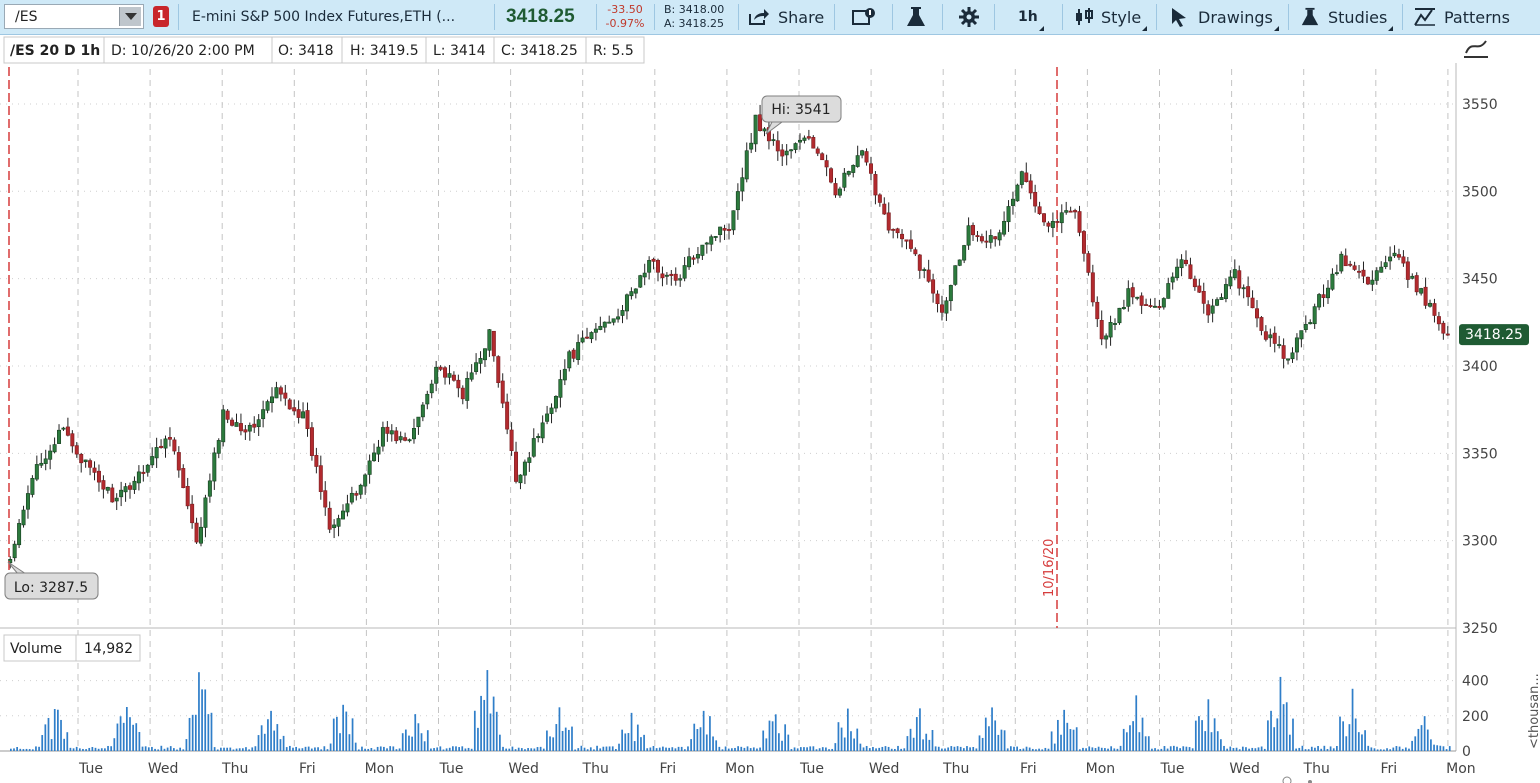  What do you see at coordinates (1476, 49) in the screenshot?
I see `chart-style-icon` at bounding box center [1476, 49].